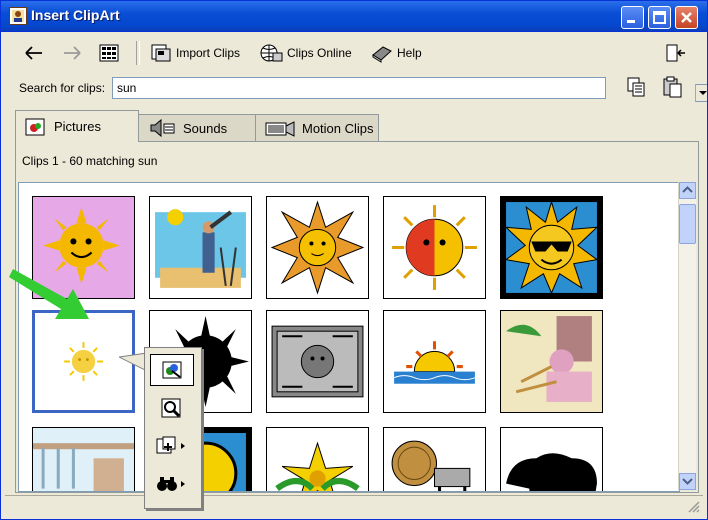  What do you see at coordinates (659, 17) in the screenshot?
I see `maximize-button` at bounding box center [659, 17].